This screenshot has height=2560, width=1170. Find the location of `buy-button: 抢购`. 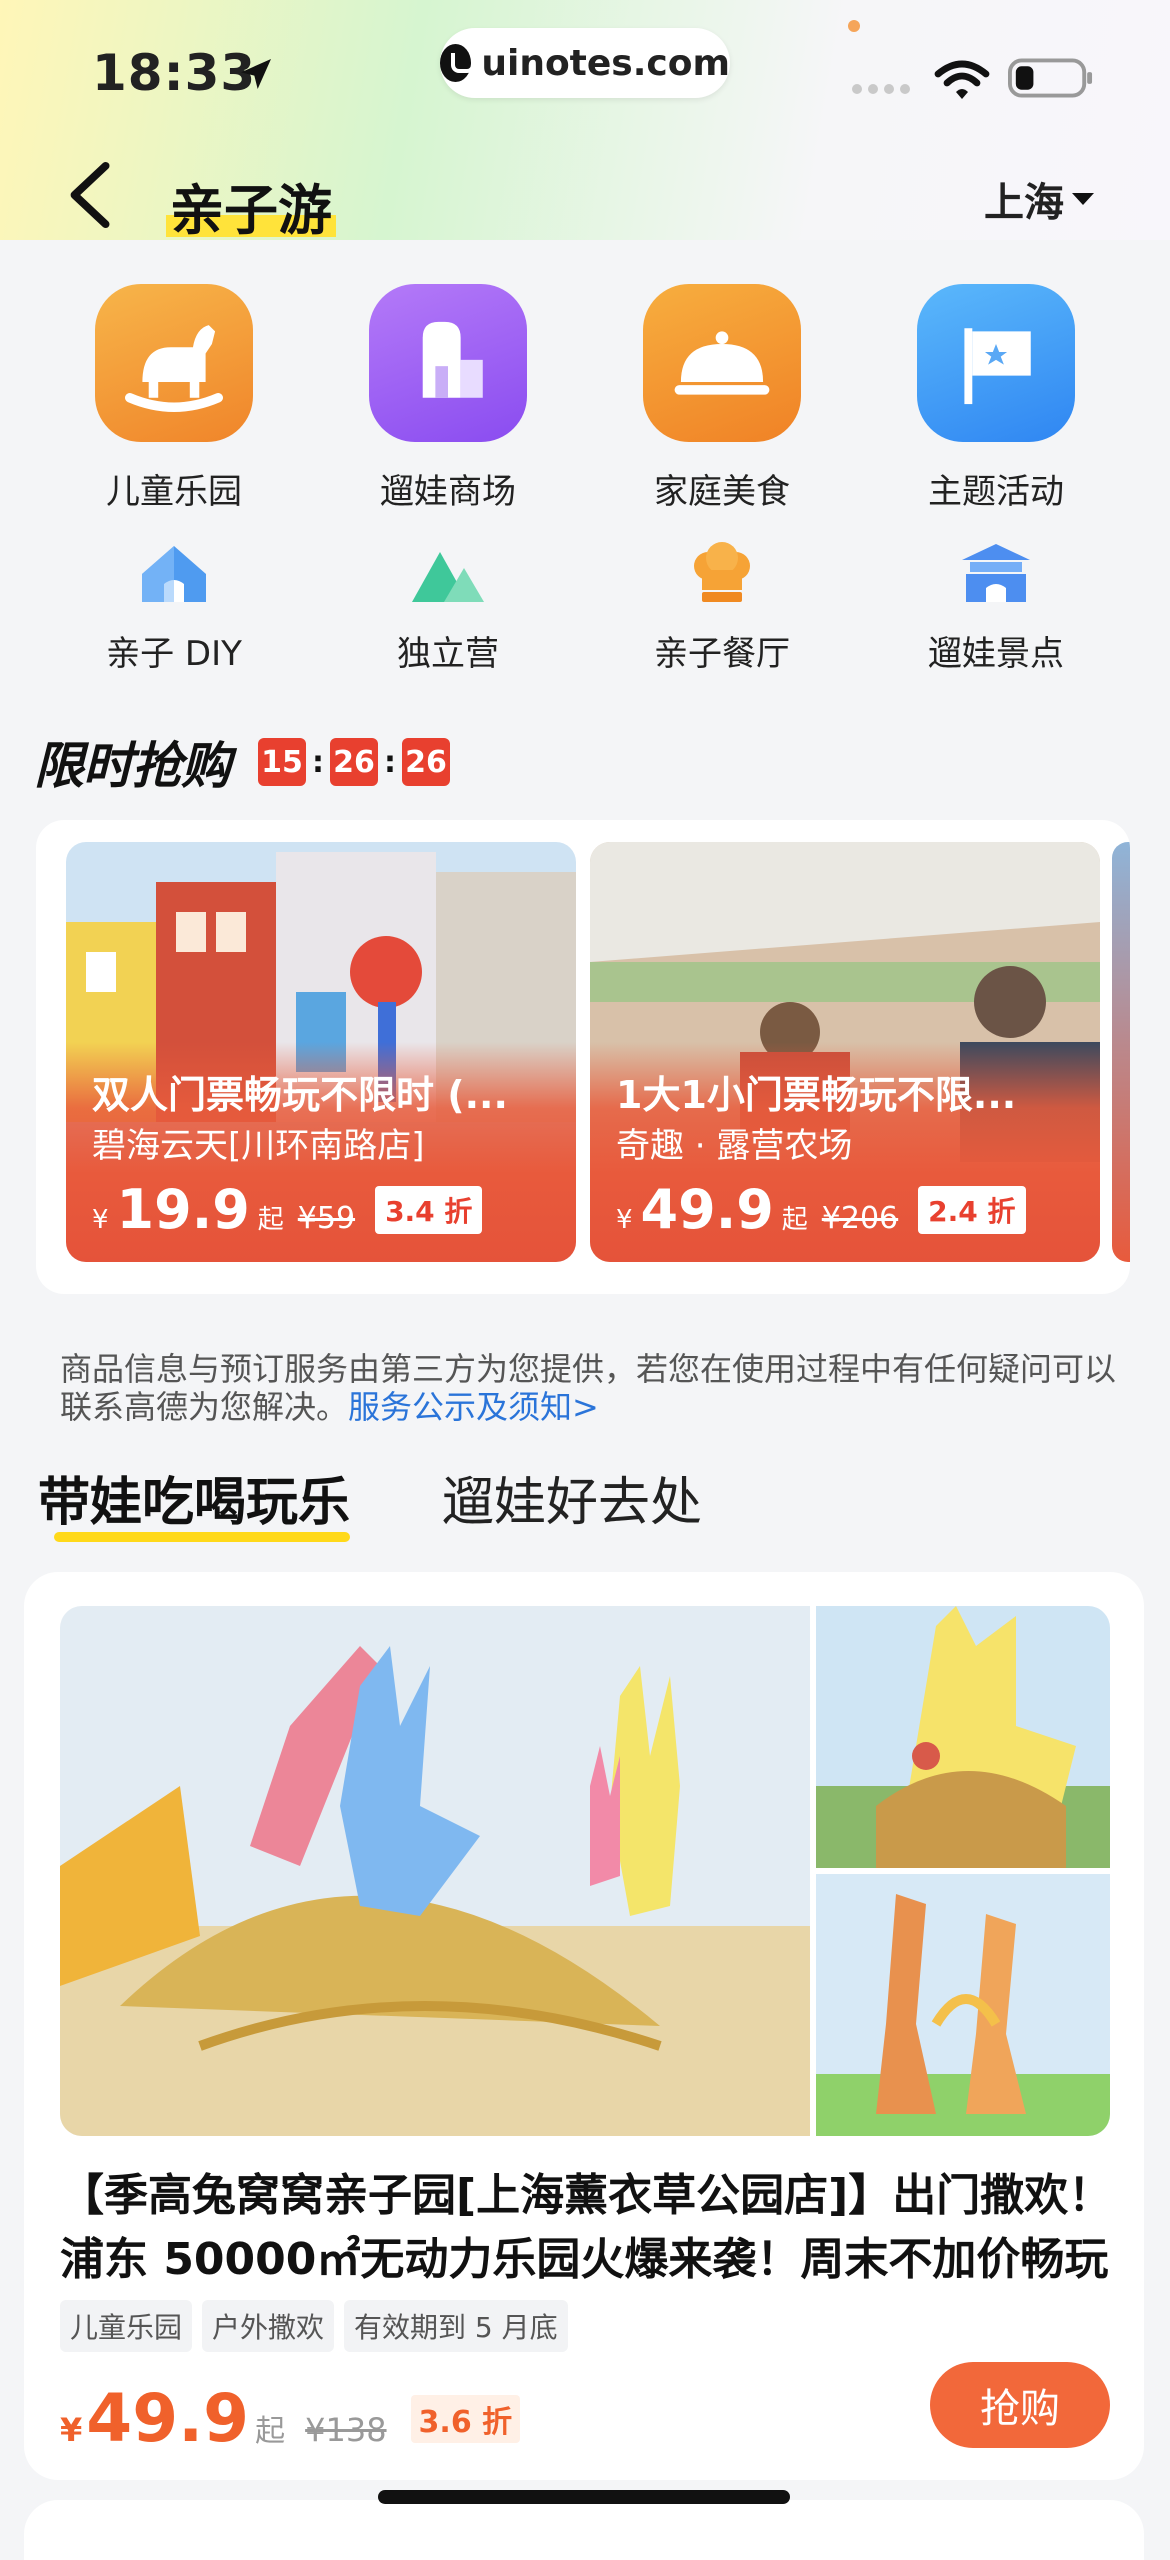

buy-button: 抢购 is located at coordinates (1020, 2405).